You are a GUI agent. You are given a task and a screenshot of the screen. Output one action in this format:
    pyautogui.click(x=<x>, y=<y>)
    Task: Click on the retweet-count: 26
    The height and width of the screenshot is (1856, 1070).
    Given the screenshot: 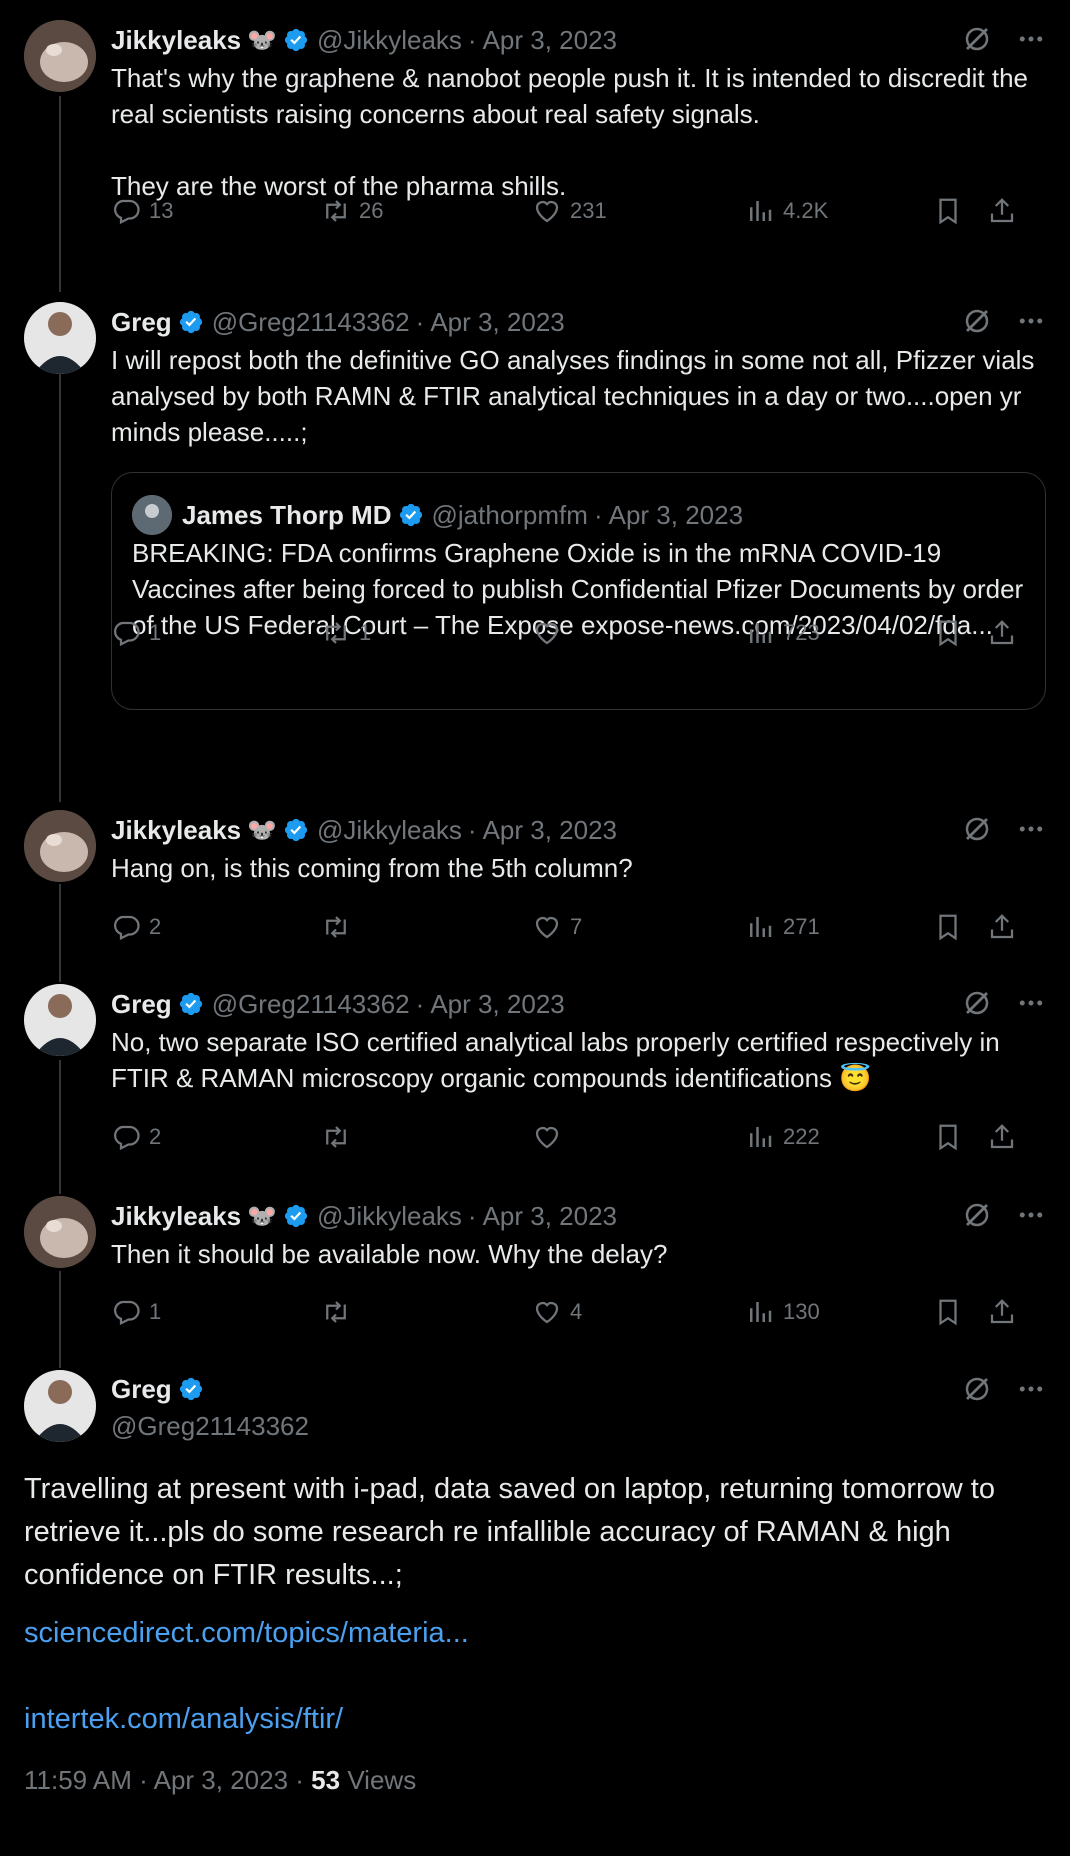 What is the action you would take?
    pyautogui.click(x=371, y=210)
    